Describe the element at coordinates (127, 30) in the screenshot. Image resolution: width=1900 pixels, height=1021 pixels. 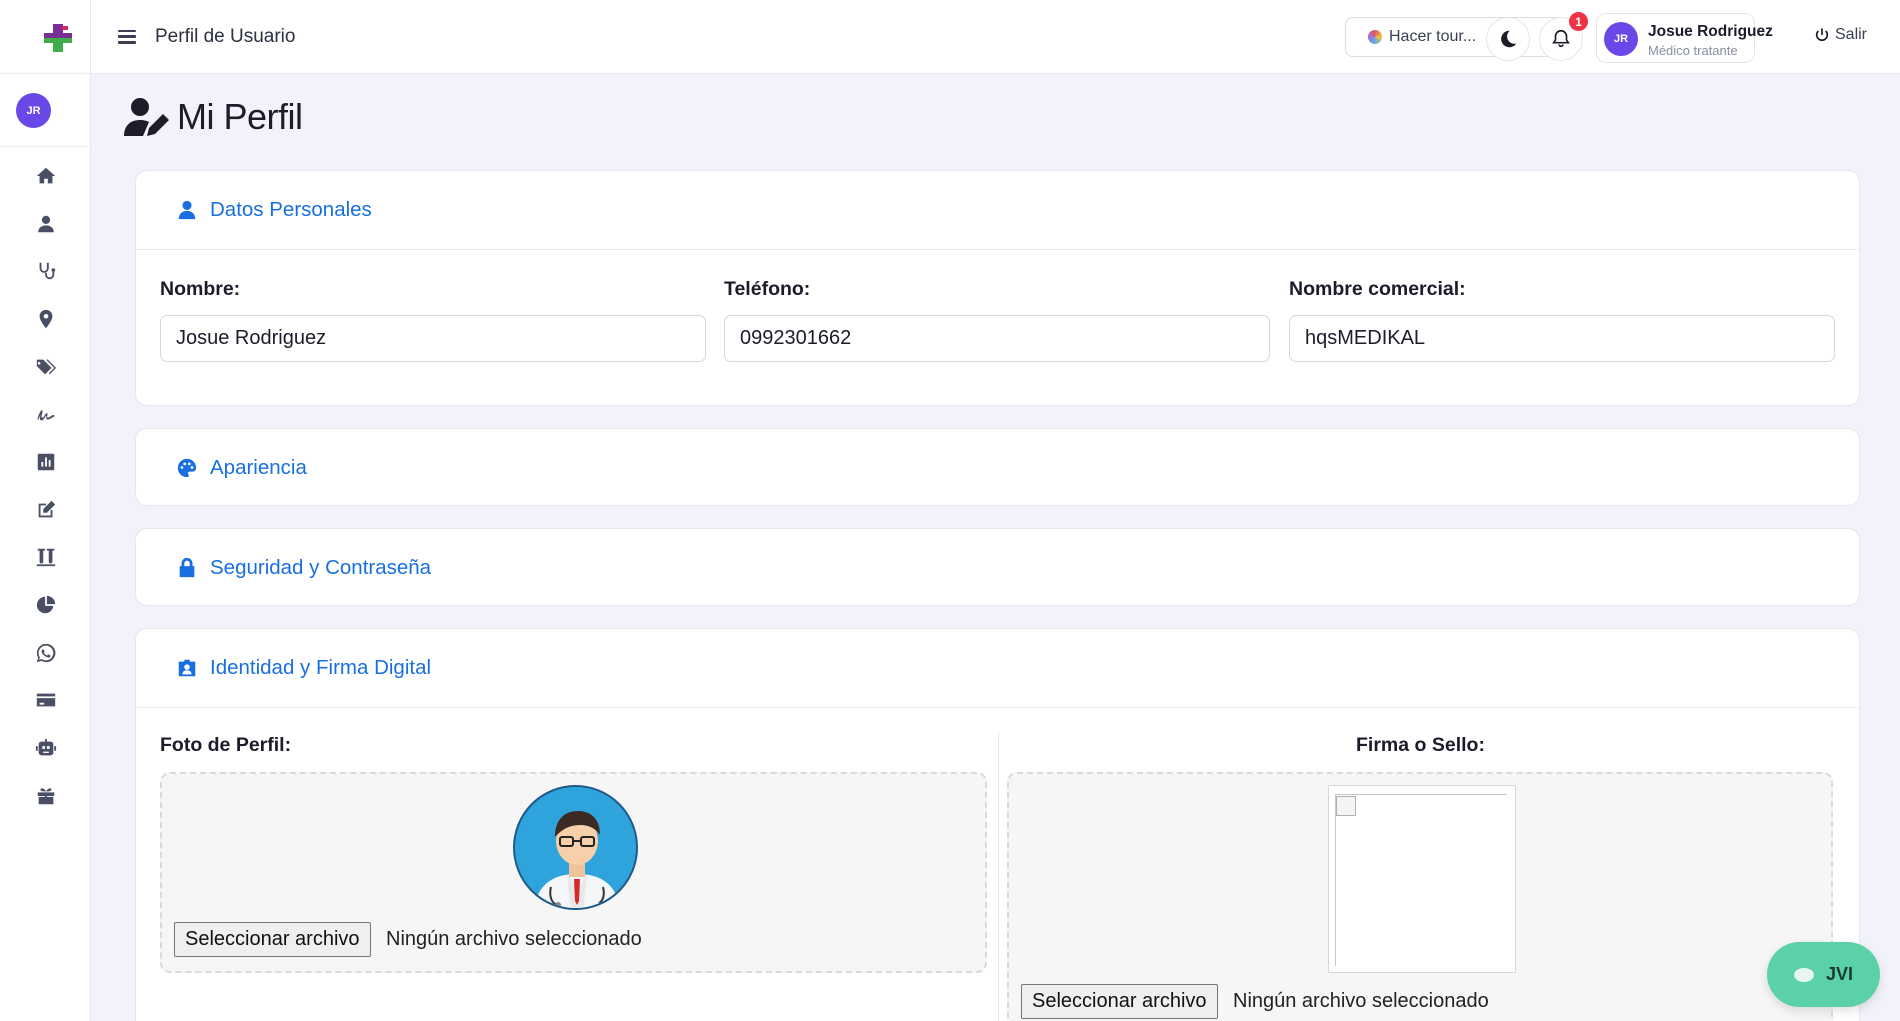
I see `hamburger-icon` at that location.